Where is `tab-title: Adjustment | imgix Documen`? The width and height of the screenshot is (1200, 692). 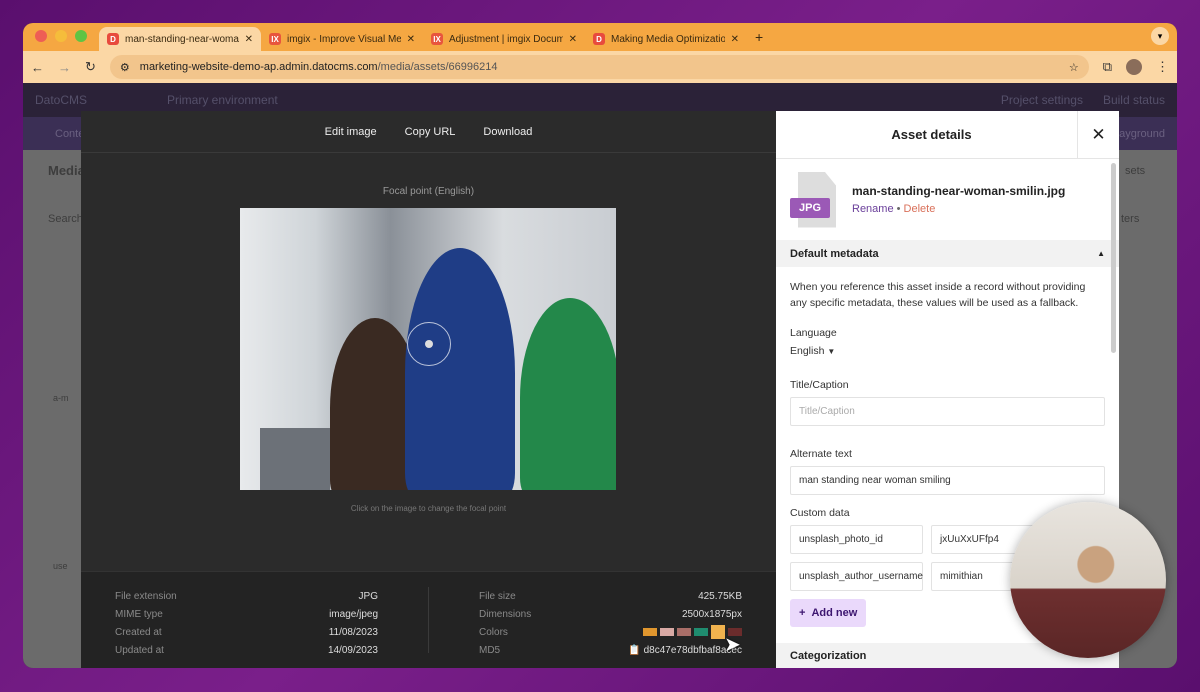 tab-title: Adjustment | imgix Documen is located at coordinates (506, 39).